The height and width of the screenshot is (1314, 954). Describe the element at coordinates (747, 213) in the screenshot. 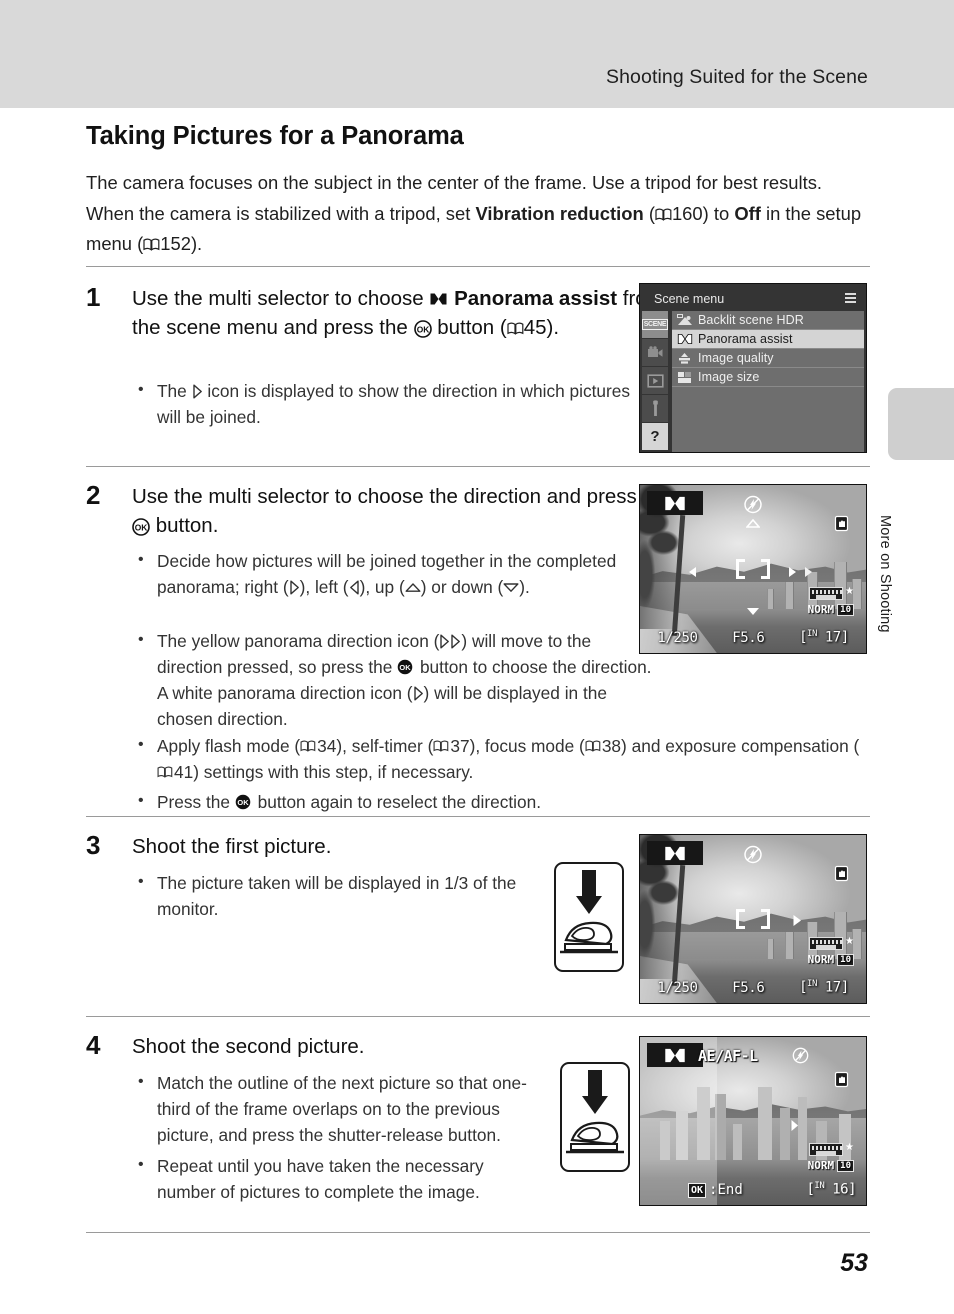

I see `intro-bold-off: Off` at that location.